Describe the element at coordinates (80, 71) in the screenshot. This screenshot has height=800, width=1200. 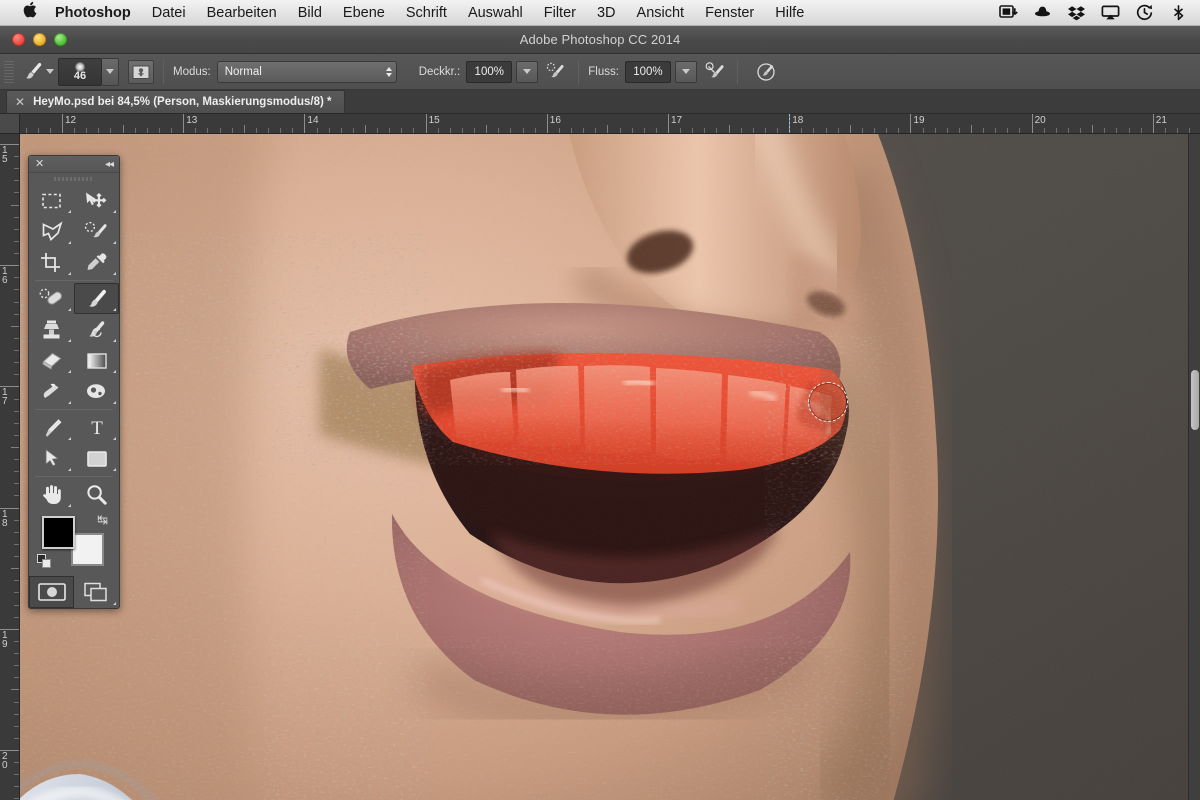
I see `brush-size-field: 46` at that location.